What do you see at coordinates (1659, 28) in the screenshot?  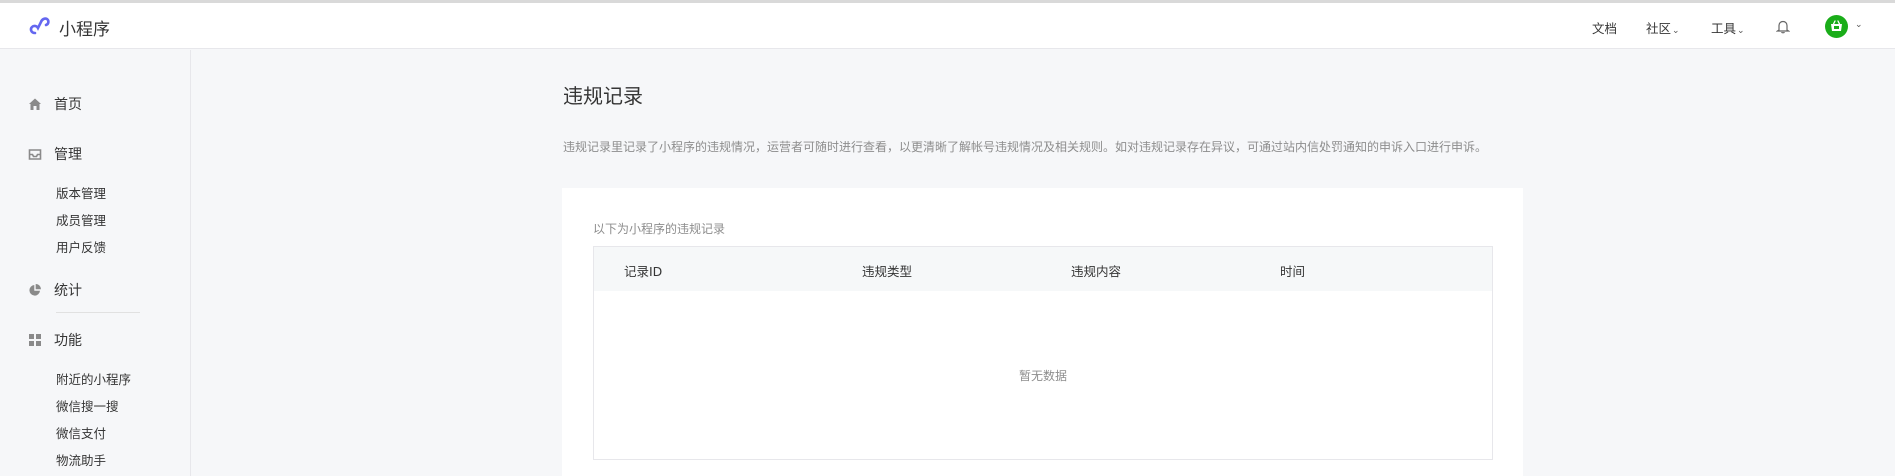 I see `nav-community-label: 社区` at bounding box center [1659, 28].